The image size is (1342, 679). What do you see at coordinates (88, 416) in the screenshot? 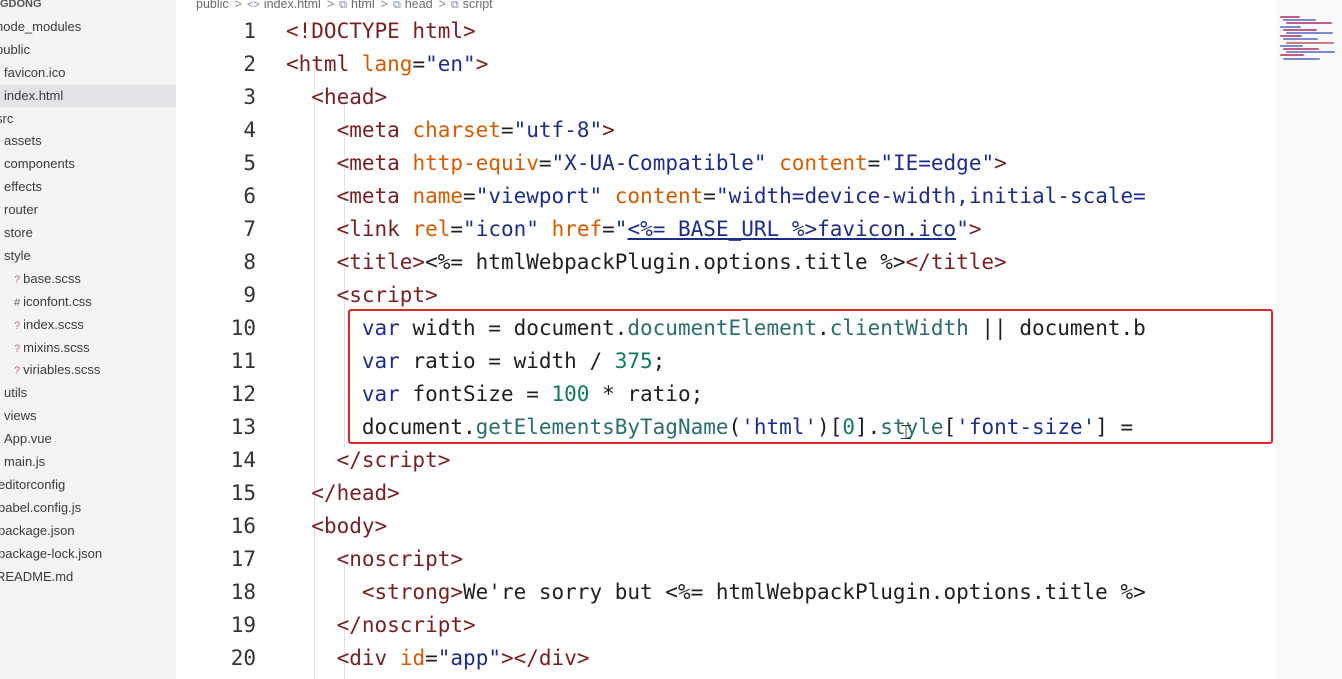
I see `sidebar-item: views` at bounding box center [88, 416].